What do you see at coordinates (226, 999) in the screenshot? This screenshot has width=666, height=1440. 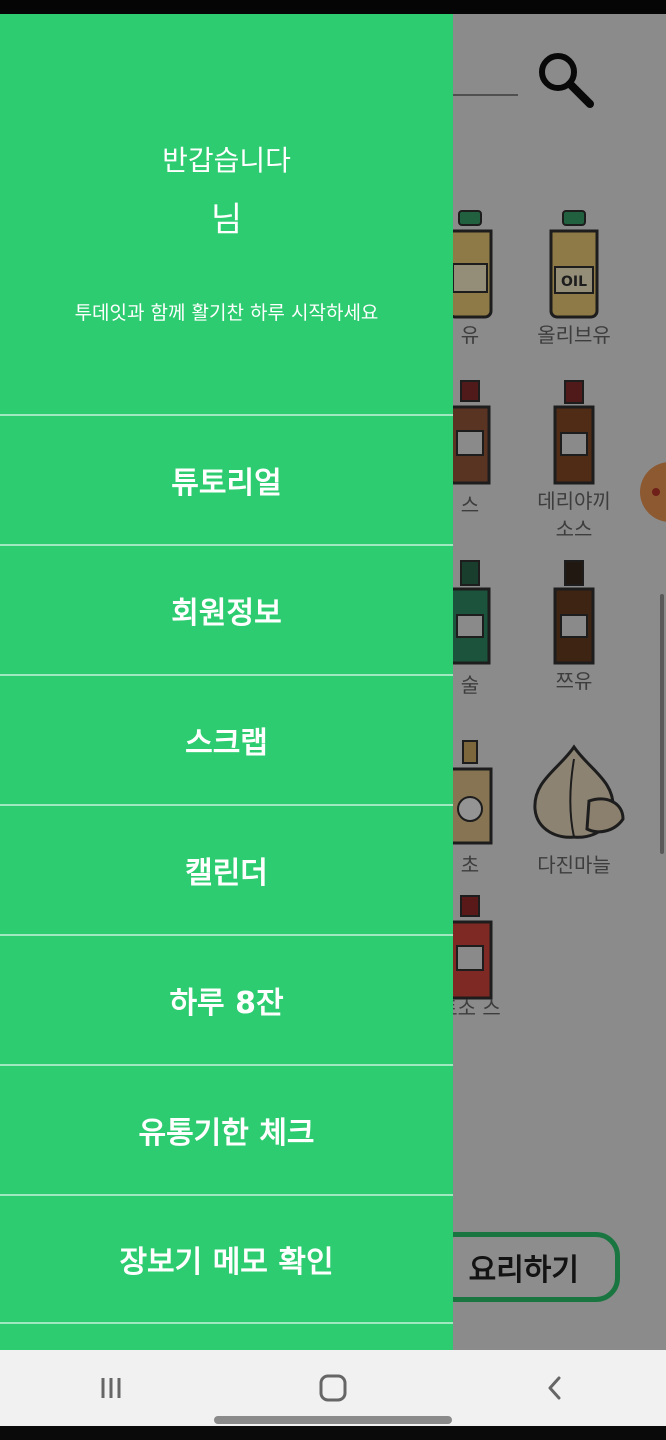 I see `menu-item-eight-glasses: 하루 8잔` at bounding box center [226, 999].